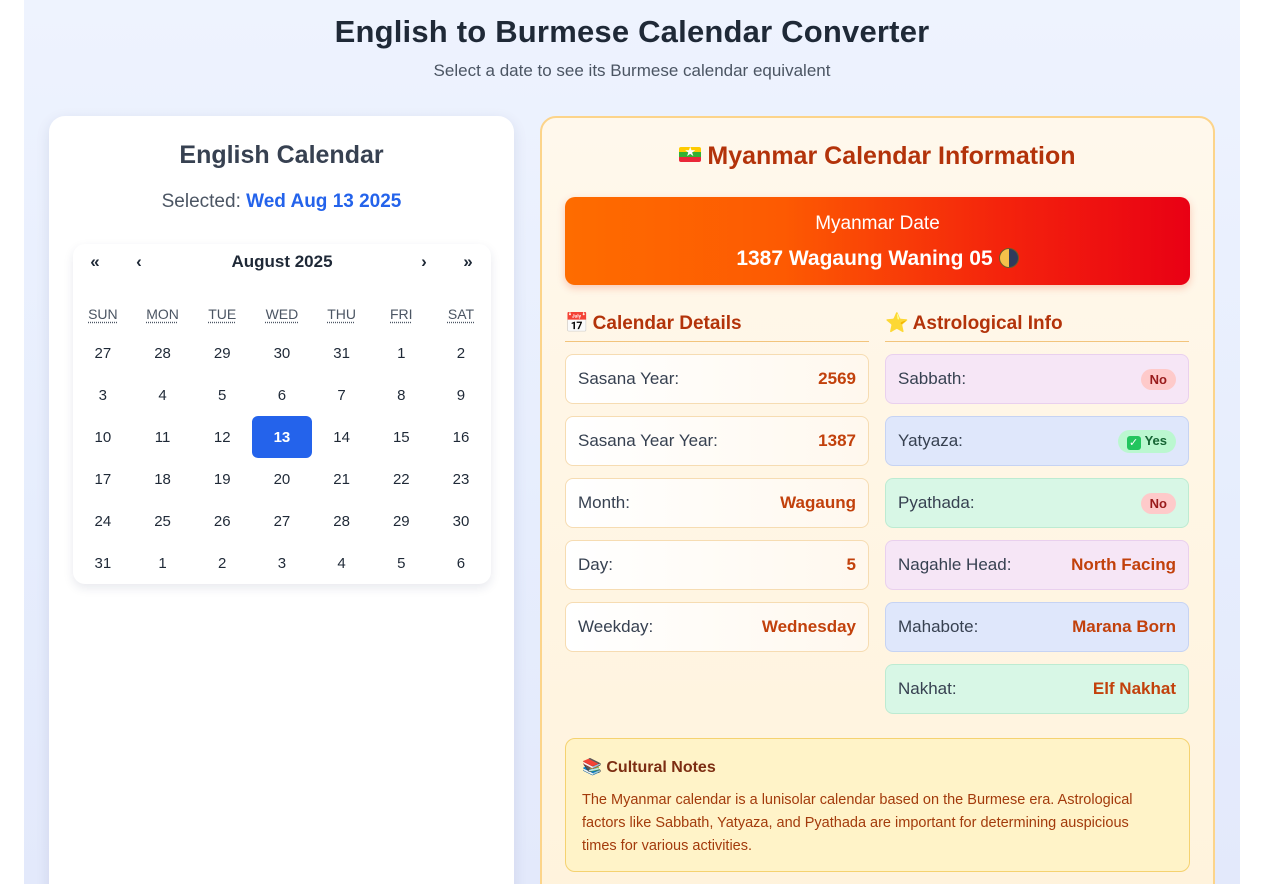  Describe the element at coordinates (1133, 442) in the screenshot. I see `check-icon: ✓` at that location.